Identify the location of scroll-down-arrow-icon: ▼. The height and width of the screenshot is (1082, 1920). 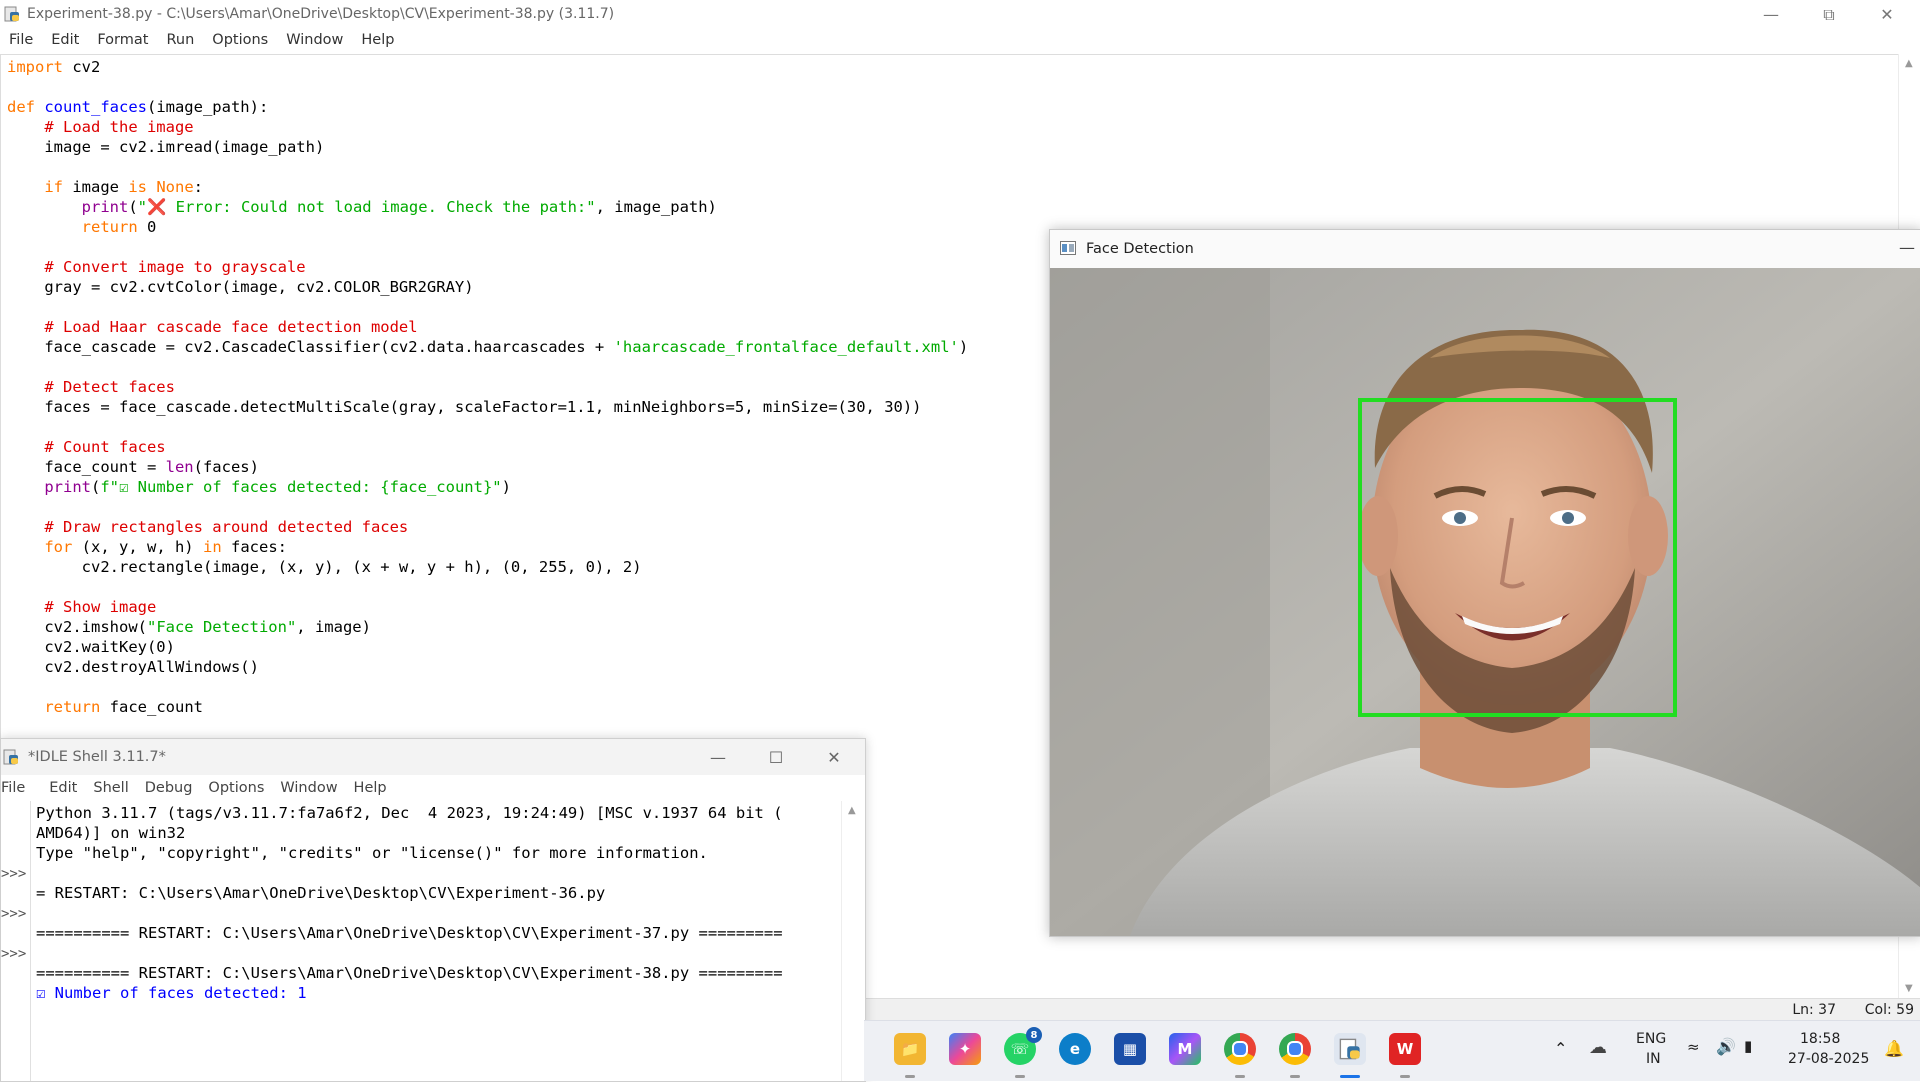
(1909, 988).